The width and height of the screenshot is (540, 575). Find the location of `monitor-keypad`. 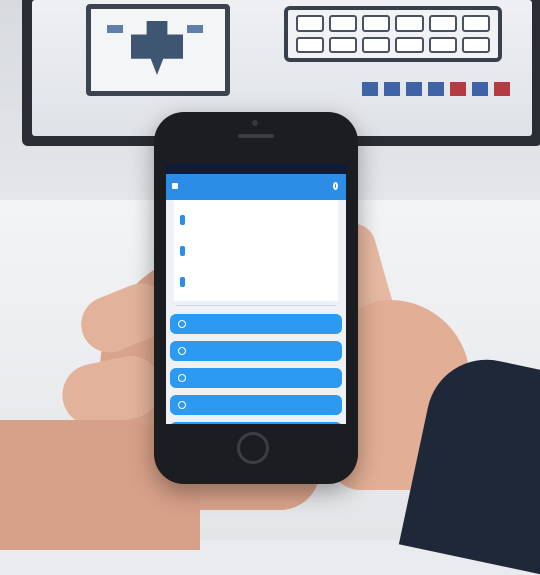

monitor-keypad is located at coordinates (393, 34).